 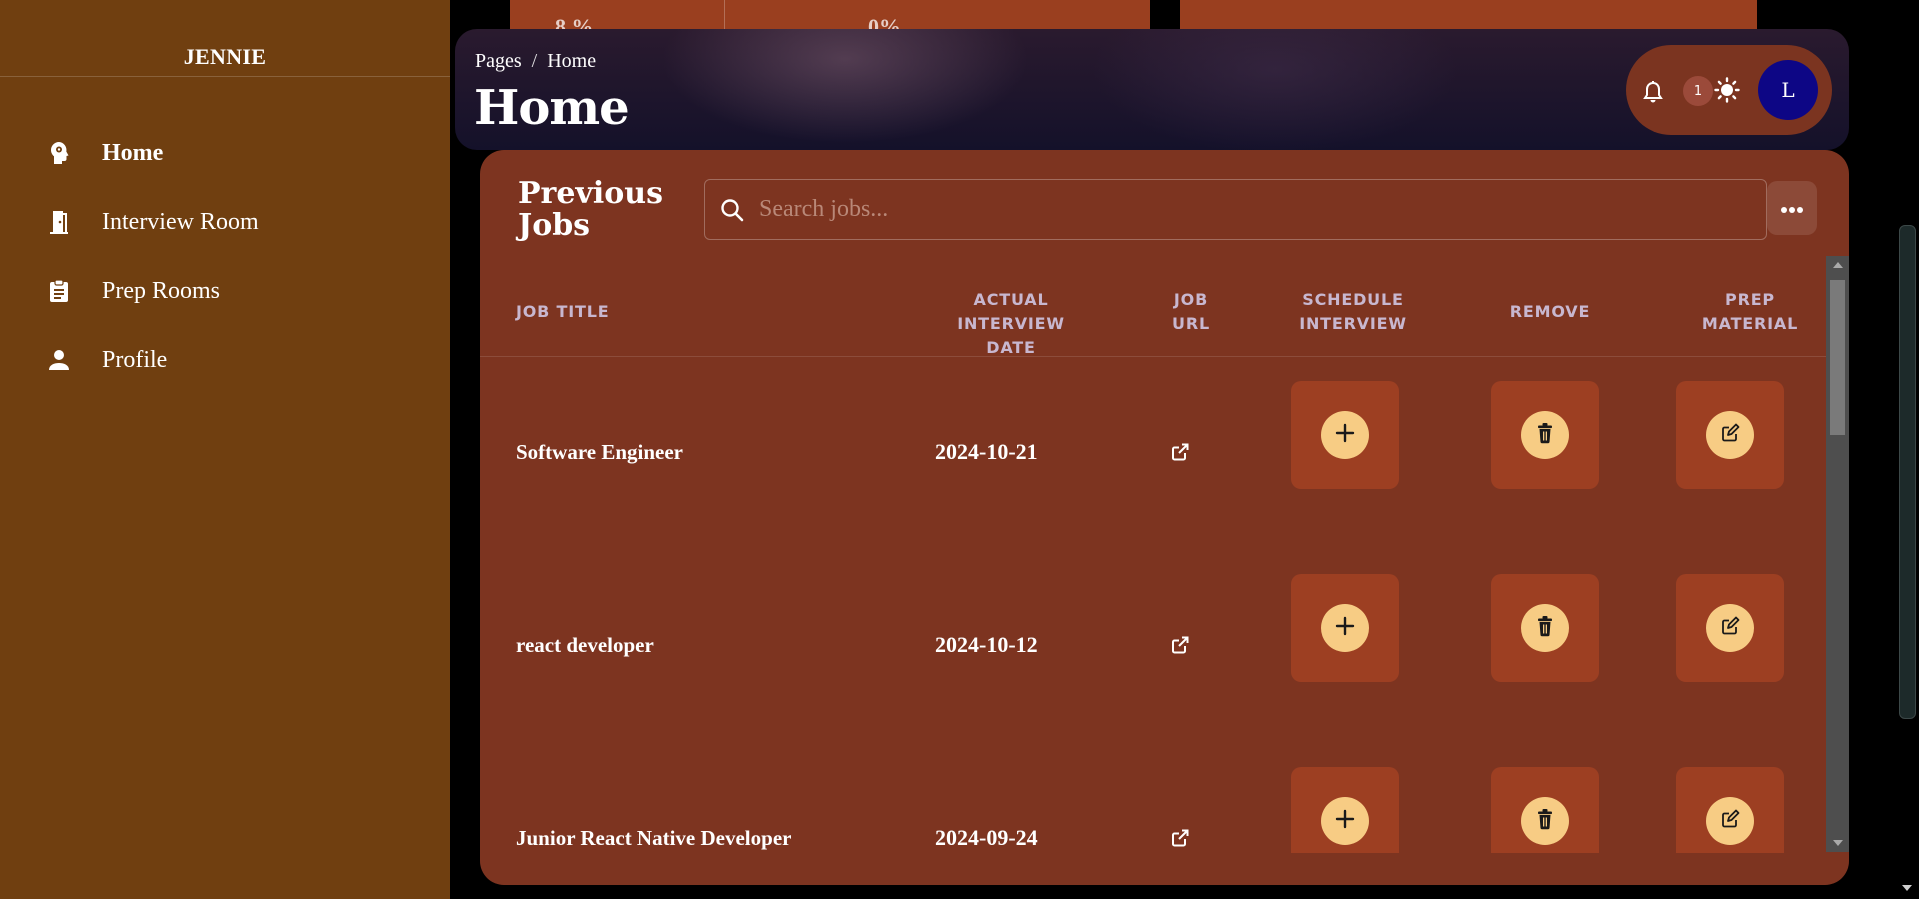 What do you see at coordinates (585, 645) in the screenshot?
I see `job-title-cell: react developer` at bounding box center [585, 645].